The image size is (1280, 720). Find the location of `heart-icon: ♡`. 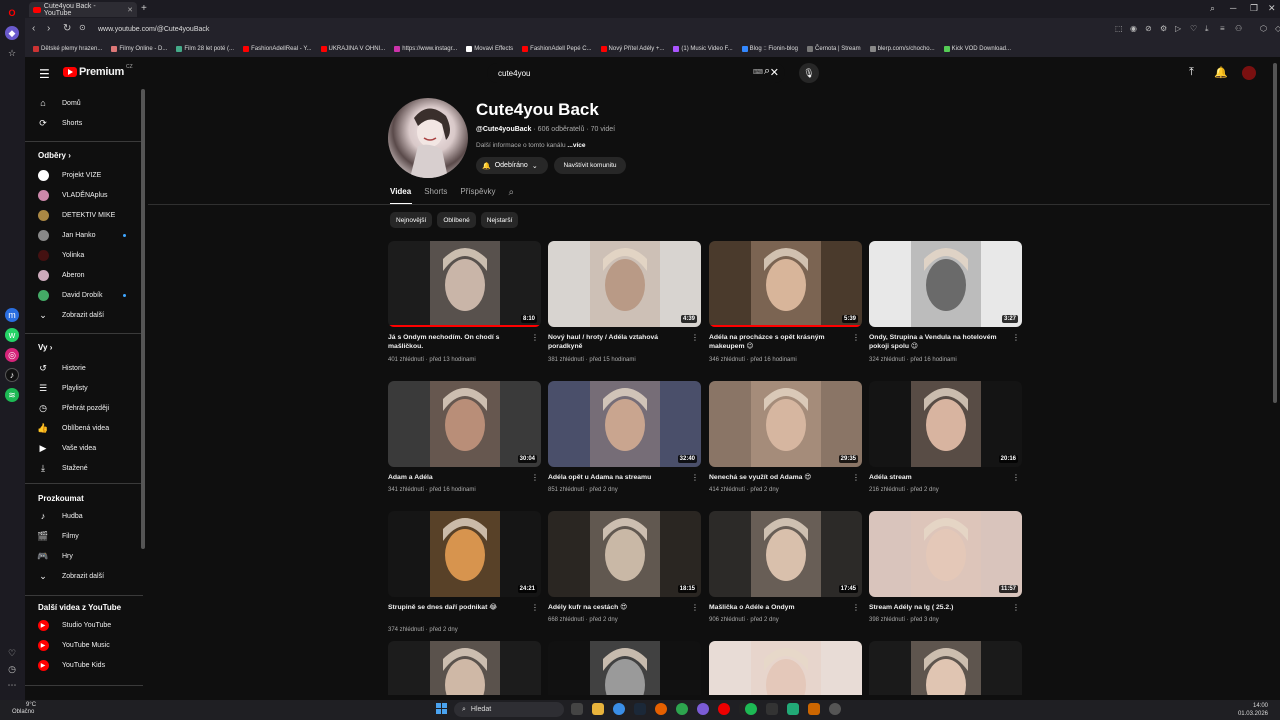

heart-icon: ♡ is located at coordinates (12, 653).